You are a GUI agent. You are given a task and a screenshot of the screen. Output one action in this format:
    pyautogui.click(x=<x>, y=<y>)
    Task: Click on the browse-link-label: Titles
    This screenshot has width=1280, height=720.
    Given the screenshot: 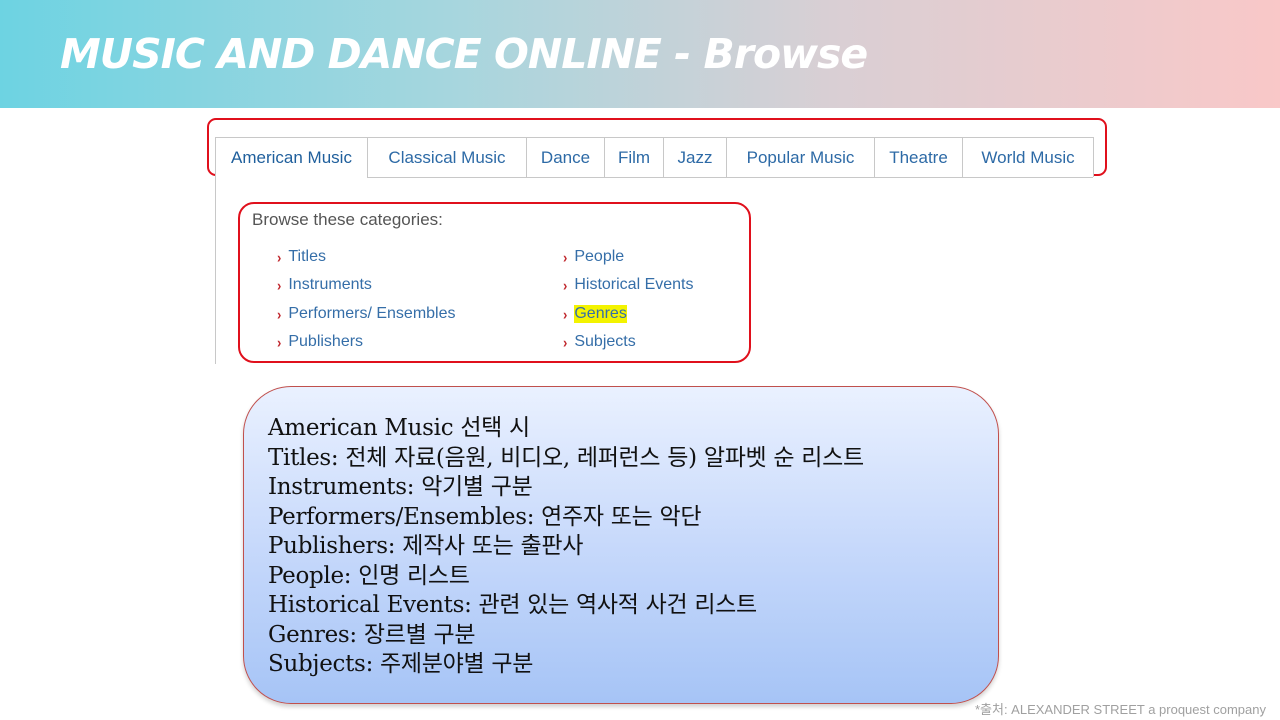 What is the action you would take?
    pyautogui.click(x=307, y=256)
    